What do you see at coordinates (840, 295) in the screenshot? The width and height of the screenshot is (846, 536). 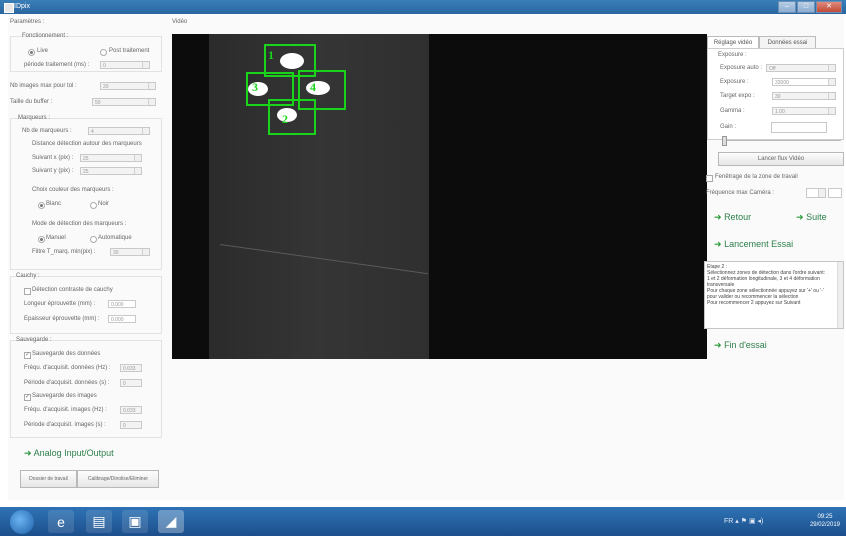 I see `log-scrollbar` at bounding box center [840, 295].